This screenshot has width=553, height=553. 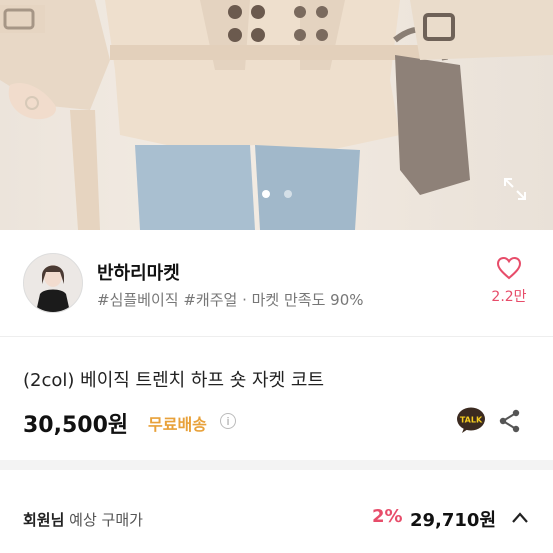 I want to click on like-button: 2.2만, so click(x=509, y=281).